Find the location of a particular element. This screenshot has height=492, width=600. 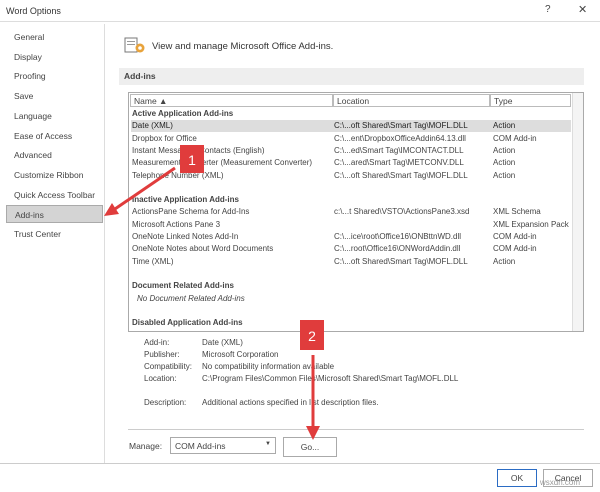

manage-value: COM Add-ins is located at coordinates (200, 446).